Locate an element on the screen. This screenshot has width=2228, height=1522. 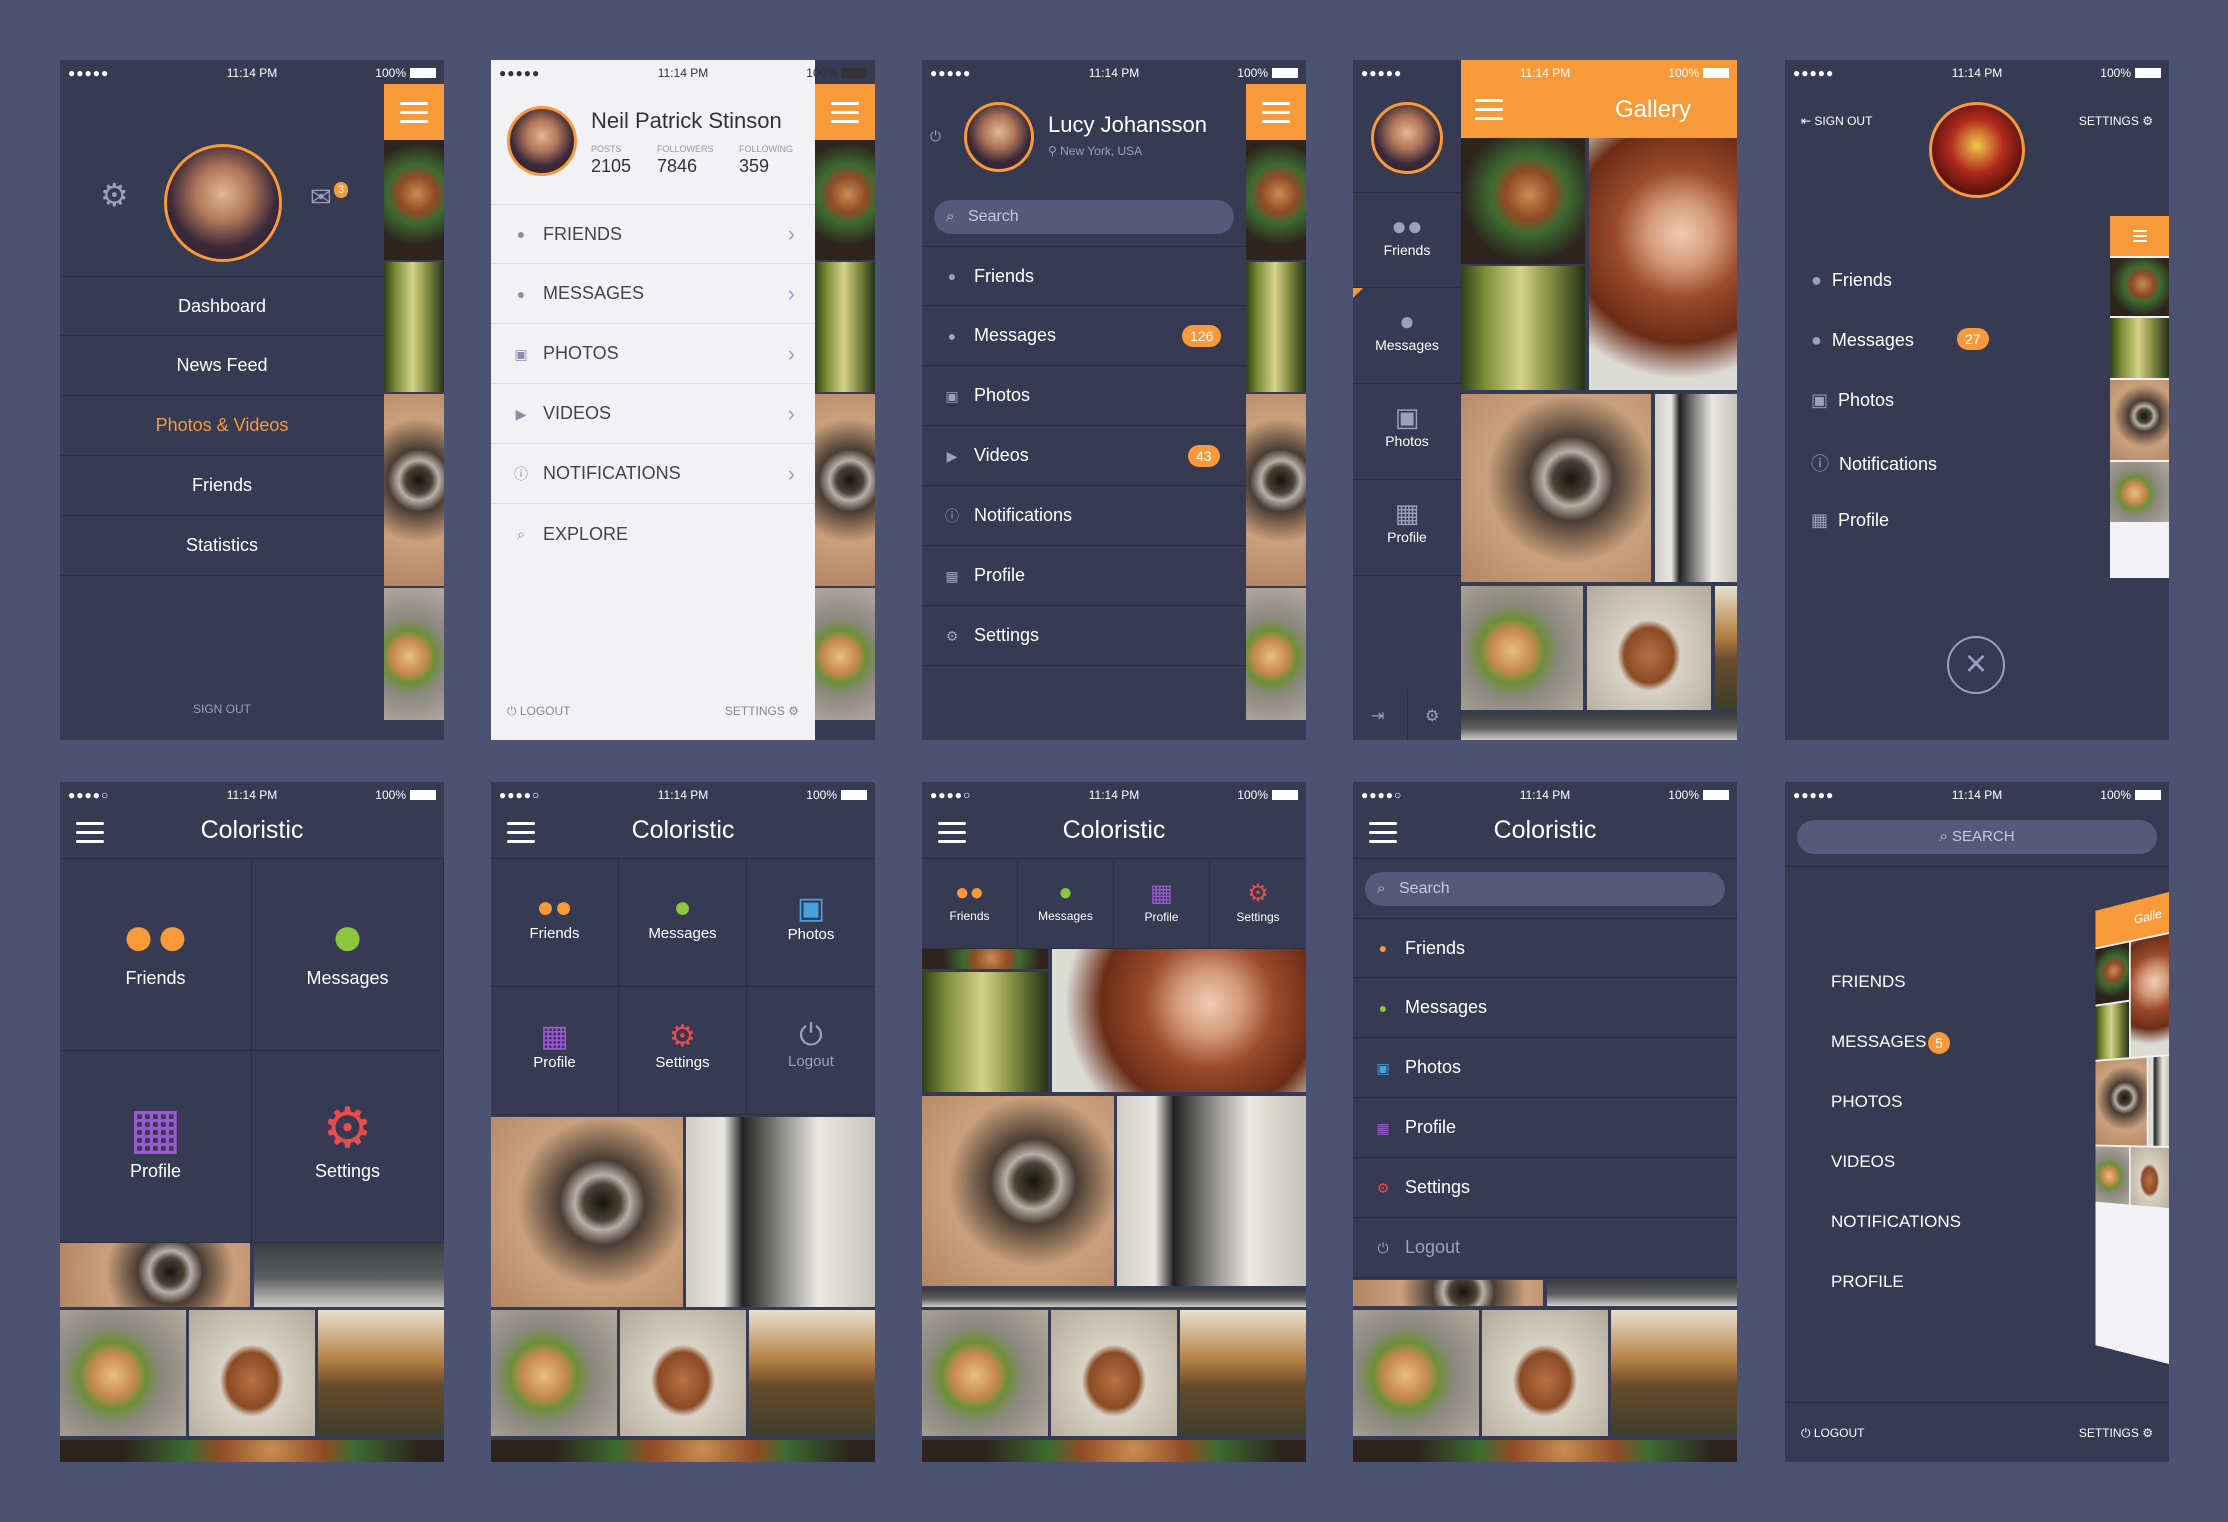
menu-item-messages: ● MESSAGES › is located at coordinates (653, 294).